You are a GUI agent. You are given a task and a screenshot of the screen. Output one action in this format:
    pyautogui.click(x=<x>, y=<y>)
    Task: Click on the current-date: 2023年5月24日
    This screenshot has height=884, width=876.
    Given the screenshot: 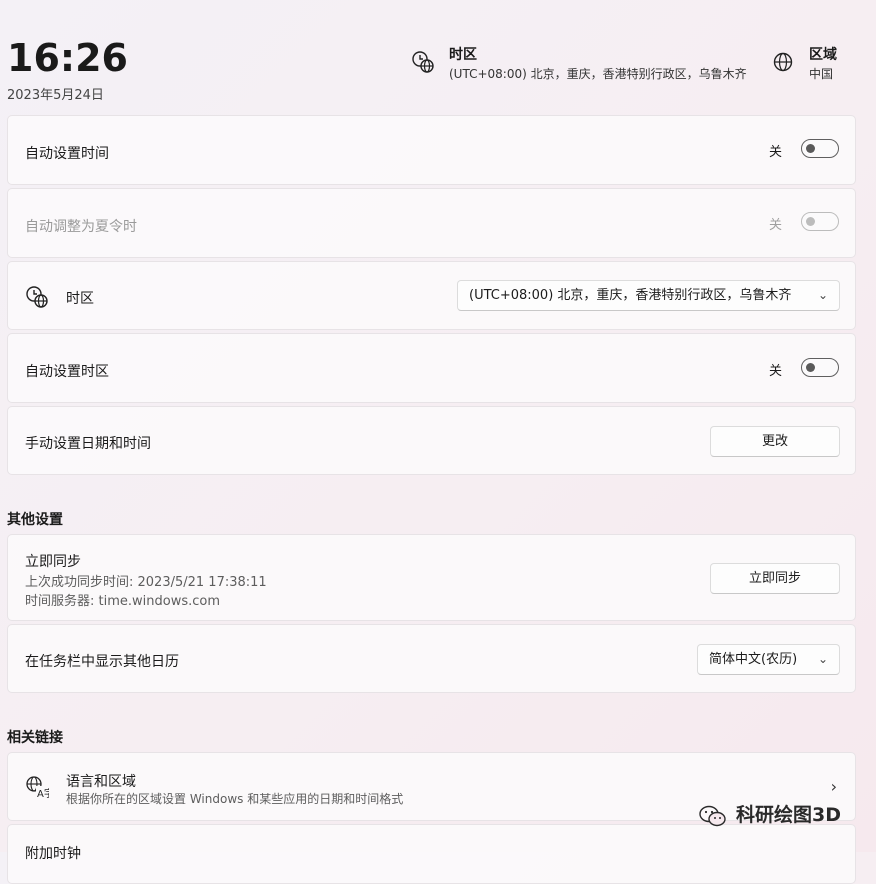 What is the action you would take?
    pyautogui.click(x=55, y=95)
    